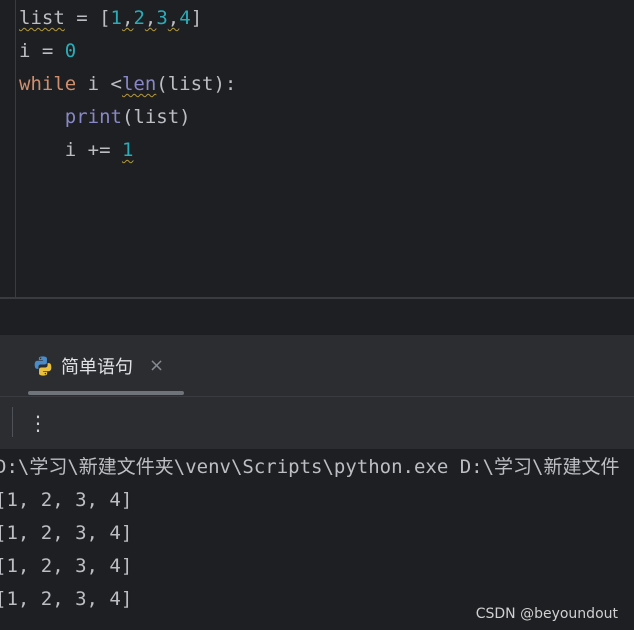  What do you see at coordinates (156, 365) in the screenshot?
I see `close-icon: ×` at bounding box center [156, 365].